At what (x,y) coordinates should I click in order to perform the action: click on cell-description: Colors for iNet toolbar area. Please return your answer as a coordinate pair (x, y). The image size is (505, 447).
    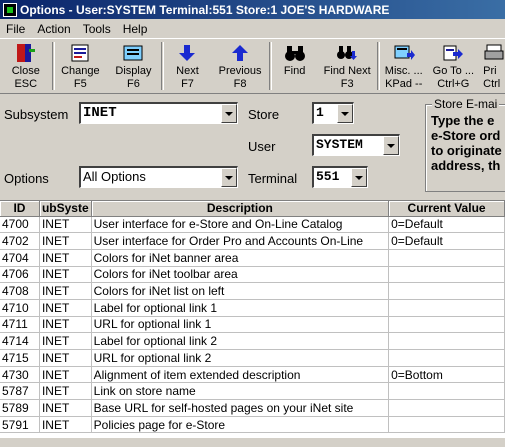
    Looking at the image, I should click on (240, 275).